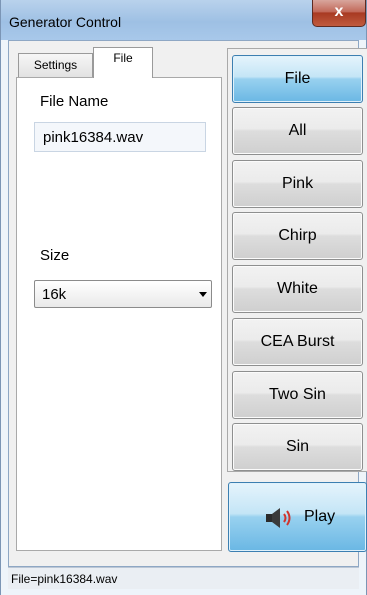 The image size is (367, 595). What do you see at coordinates (93, 137) in the screenshot?
I see `file-name-value: pink16384.wav` at bounding box center [93, 137].